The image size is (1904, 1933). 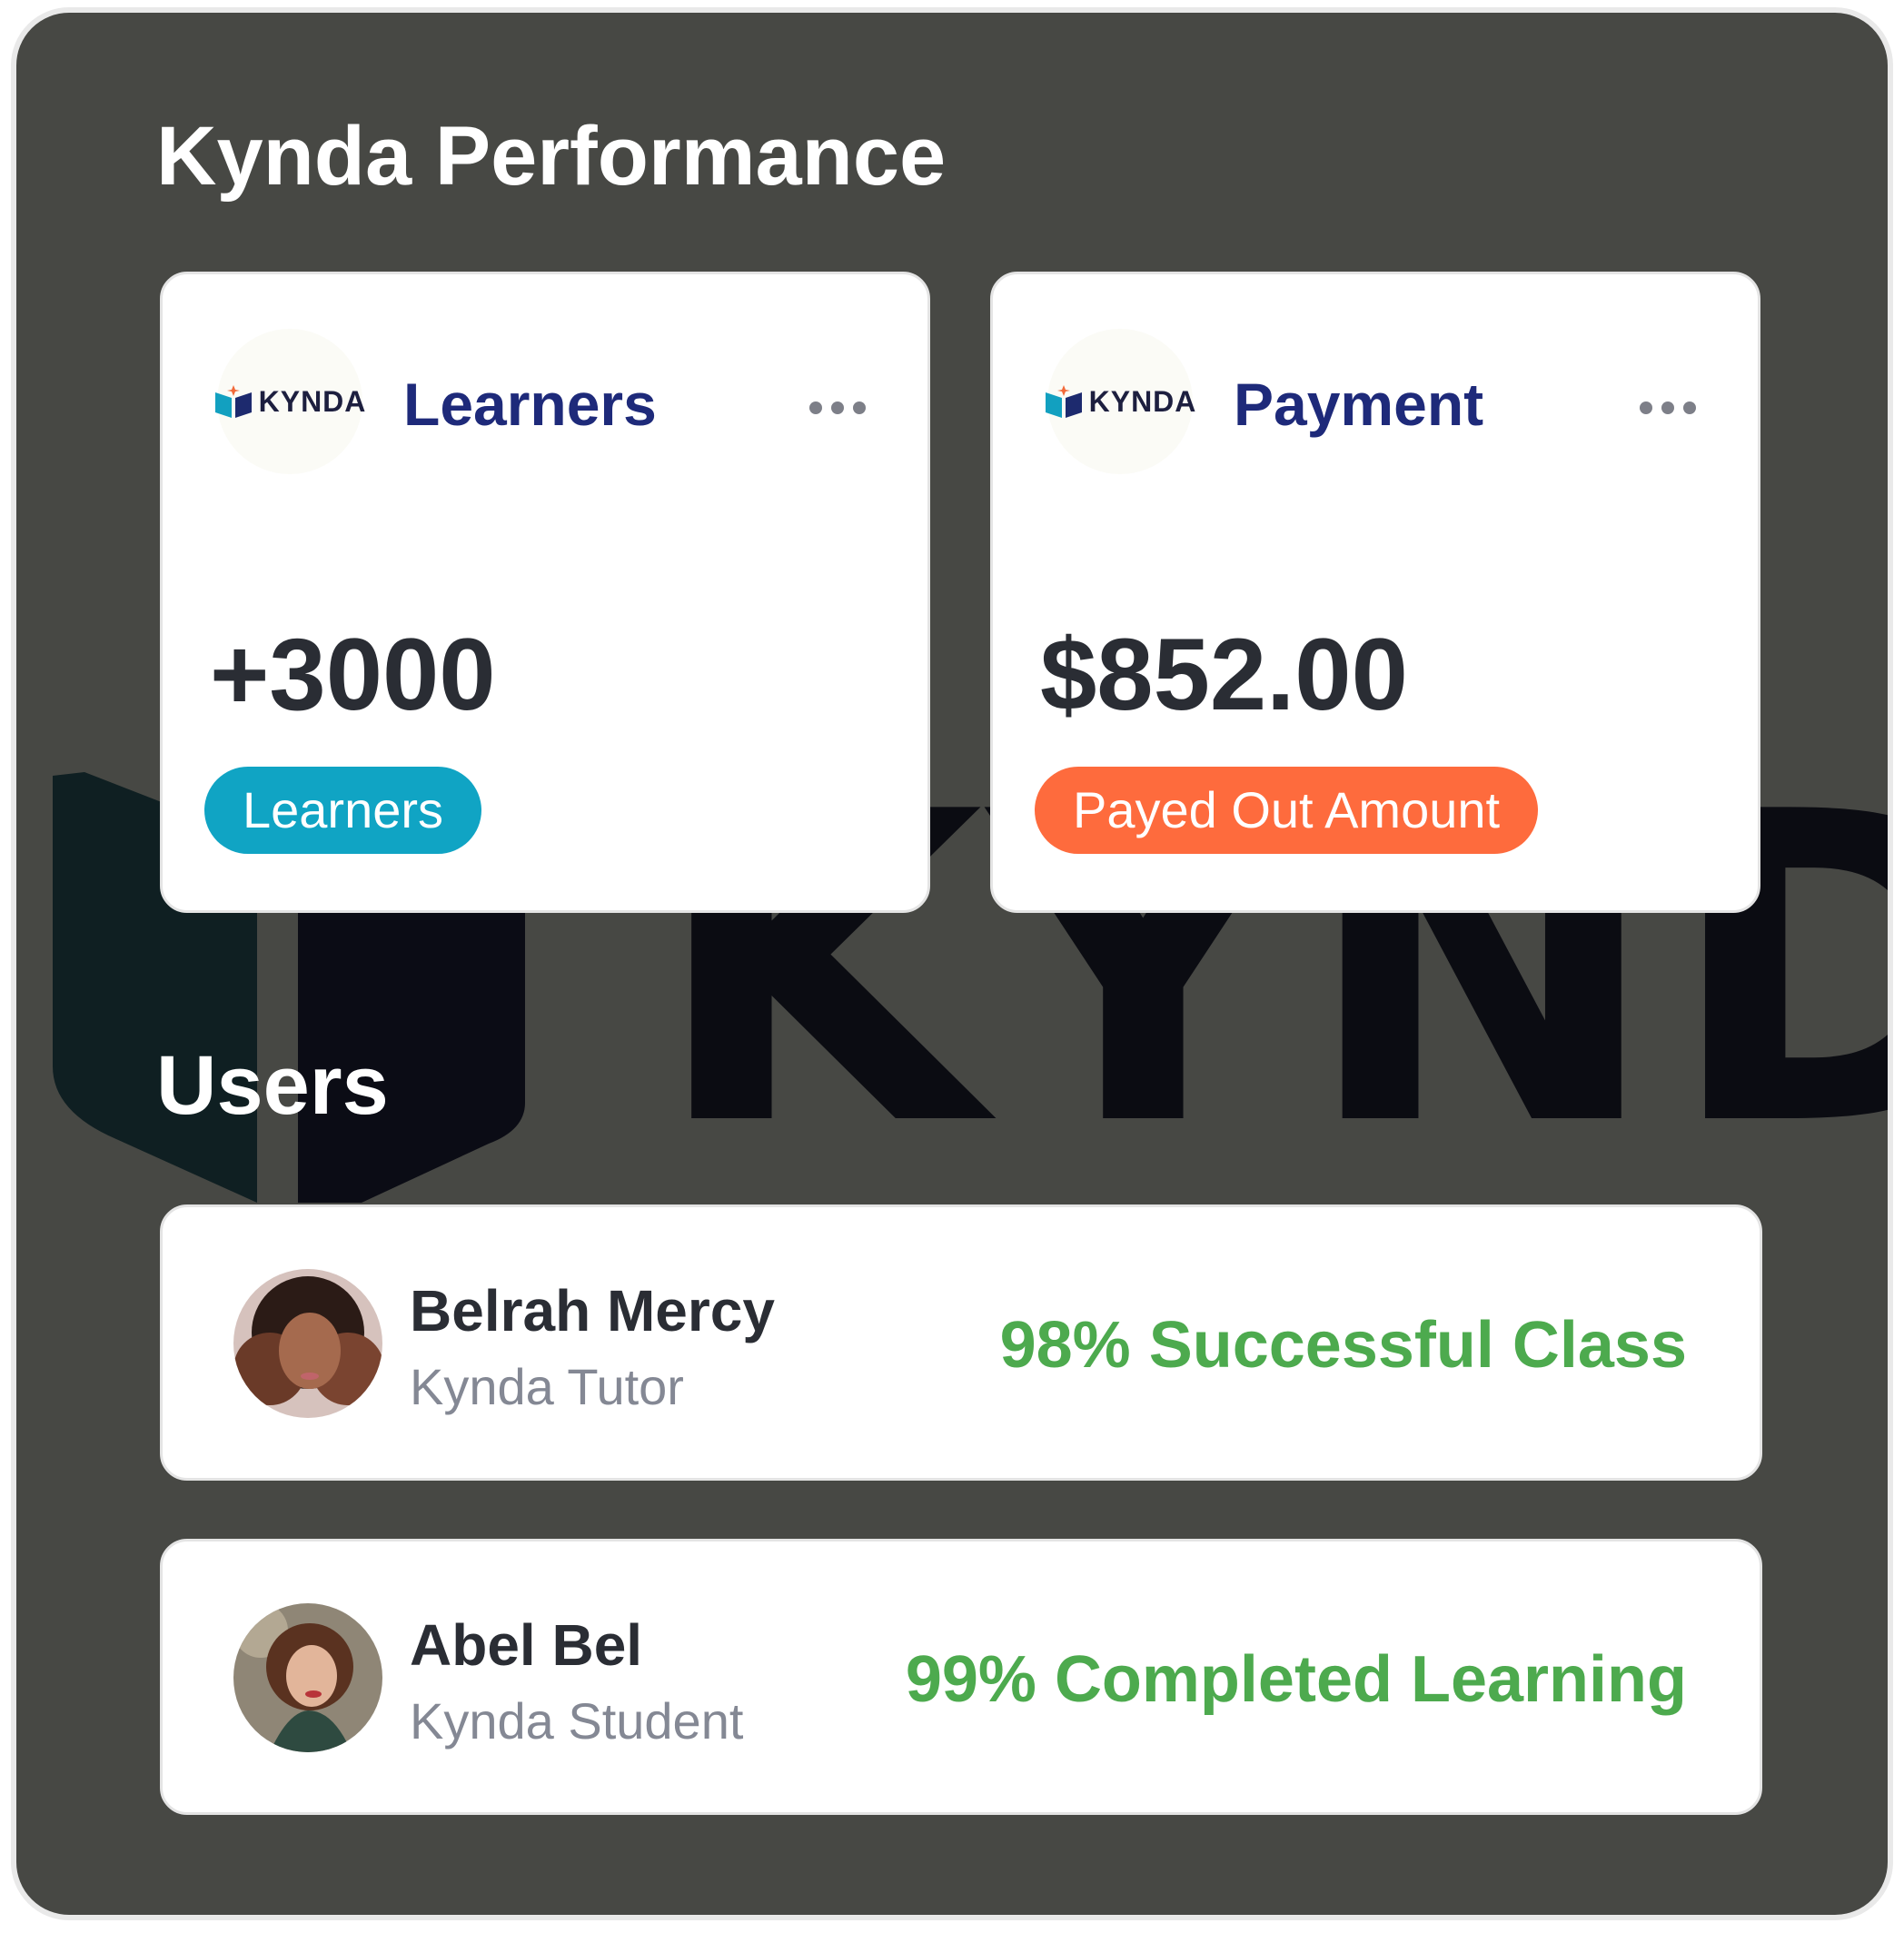 What do you see at coordinates (343, 810) in the screenshot?
I see `status-badge: Learners` at bounding box center [343, 810].